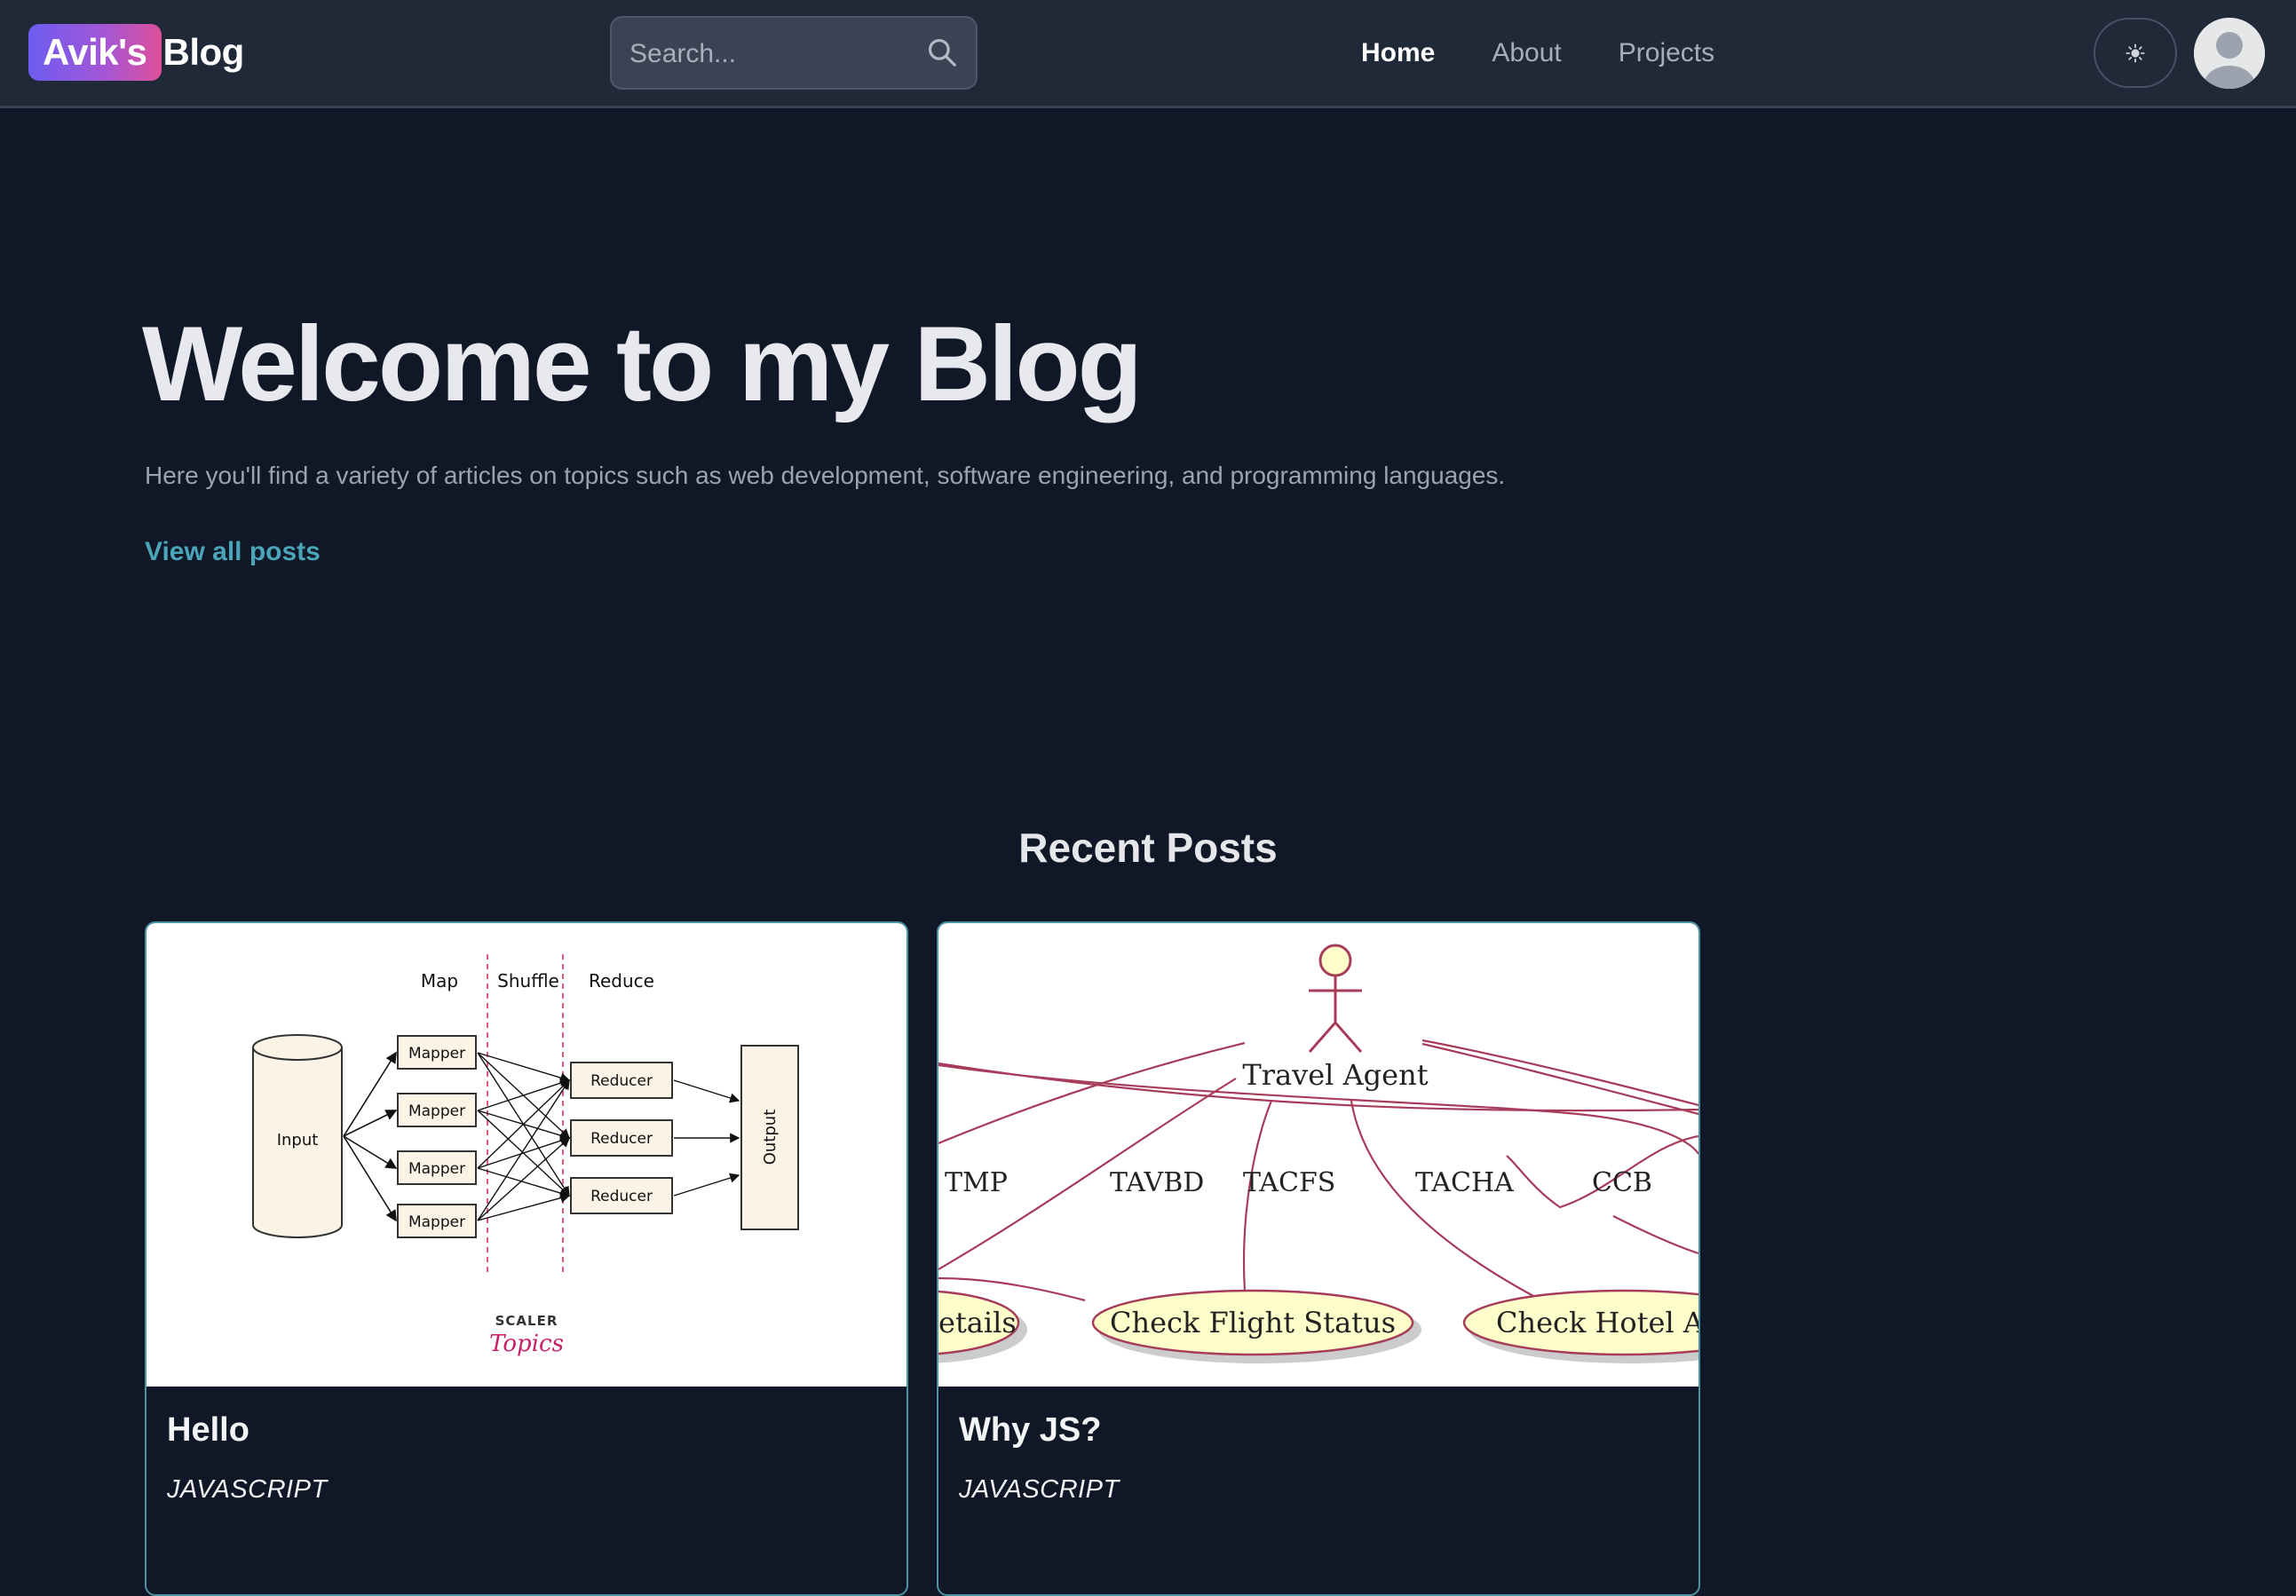 The height and width of the screenshot is (1596, 2296). What do you see at coordinates (771, 54) in the screenshot?
I see `search-input` at bounding box center [771, 54].